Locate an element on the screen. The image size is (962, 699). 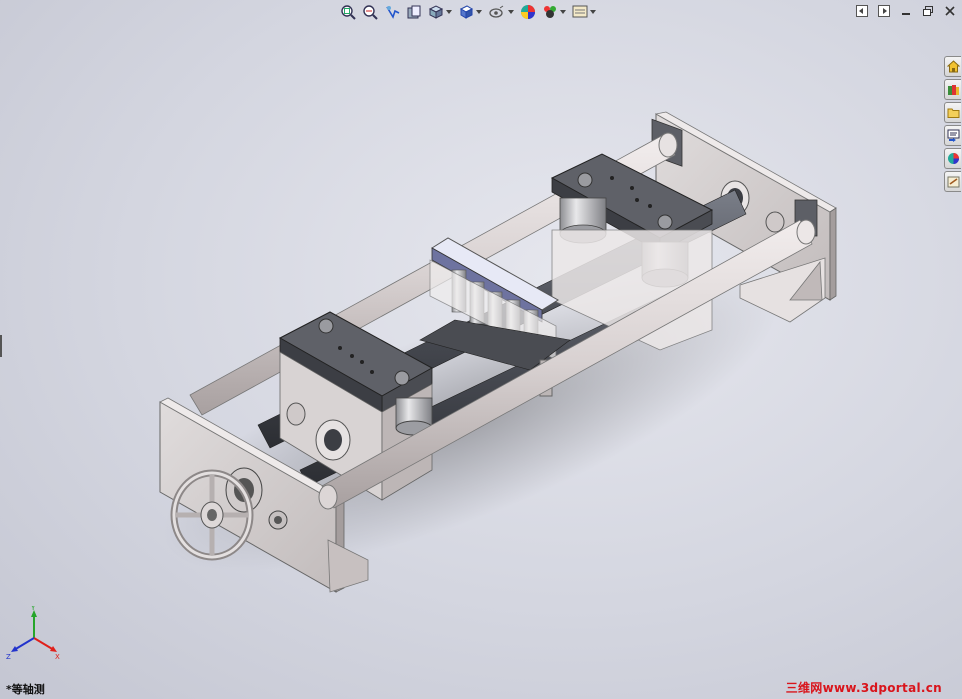
view-orientation-icon is located at coordinates (440, 12).